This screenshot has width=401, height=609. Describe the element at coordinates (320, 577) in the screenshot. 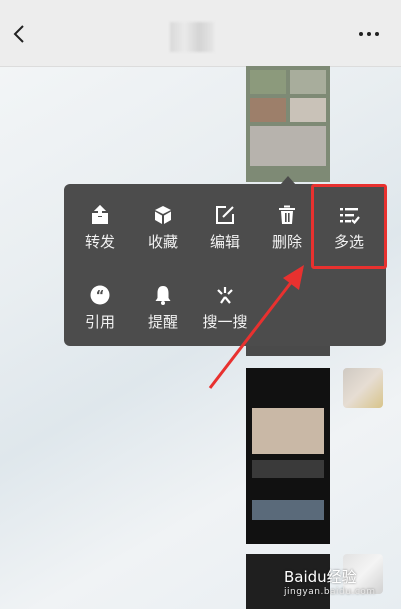

I see `watermark-text: Baidu经验` at that location.